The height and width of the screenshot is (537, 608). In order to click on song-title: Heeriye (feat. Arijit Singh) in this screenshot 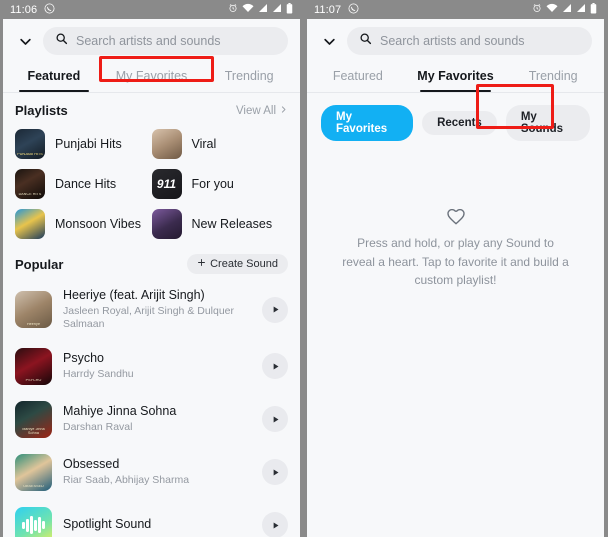, I will do `click(134, 295)`.